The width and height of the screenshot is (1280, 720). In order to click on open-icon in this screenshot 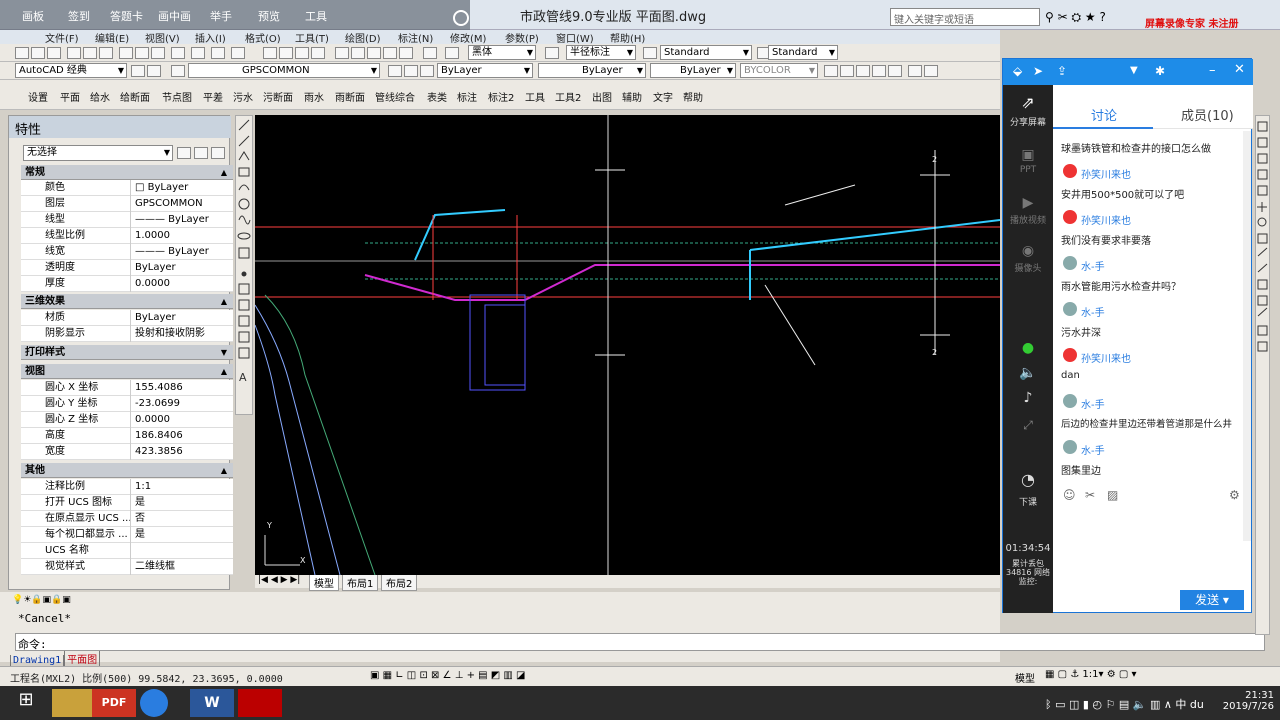, I will do `click(38, 53)`.